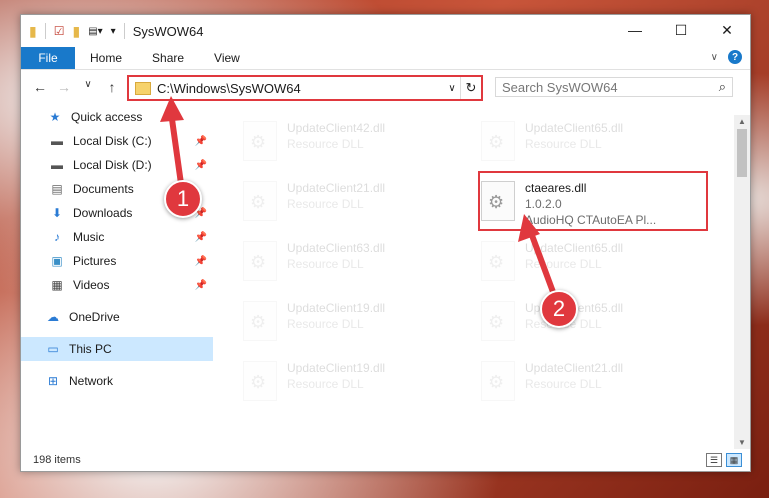 This screenshot has width=769, height=498. Describe the element at coordinates (559, 309) in the screenshot. I see `step-badge-2: 2` at that location.